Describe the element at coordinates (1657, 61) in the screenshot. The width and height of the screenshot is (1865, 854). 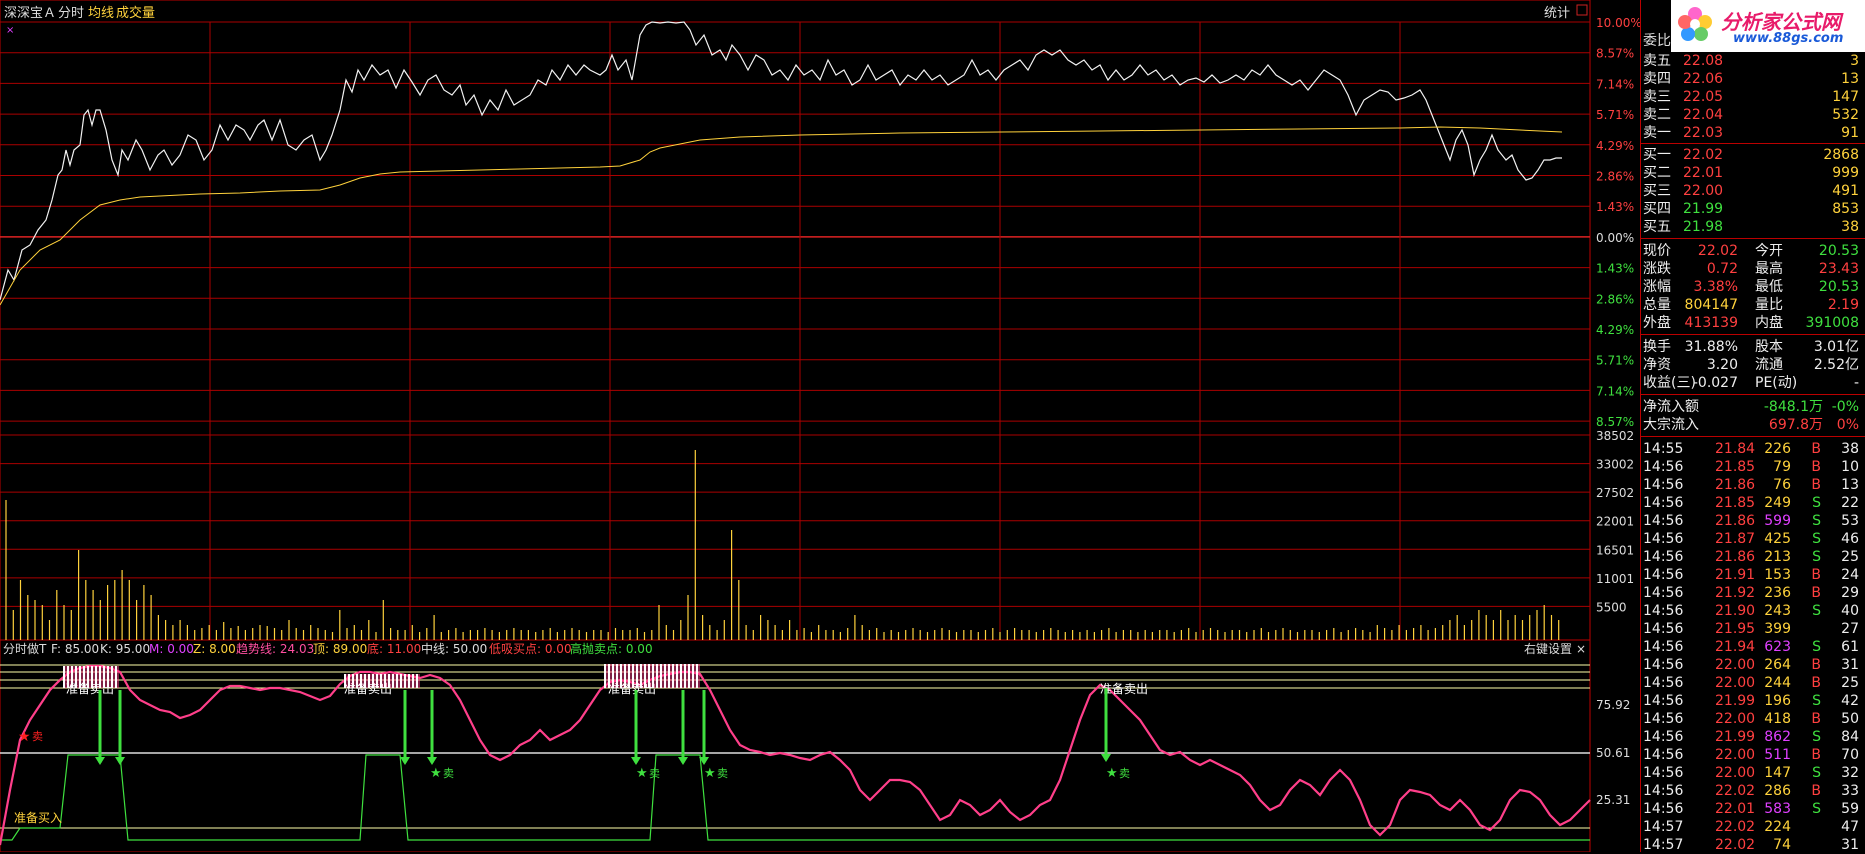
I see `cell: 卖五` at that location.